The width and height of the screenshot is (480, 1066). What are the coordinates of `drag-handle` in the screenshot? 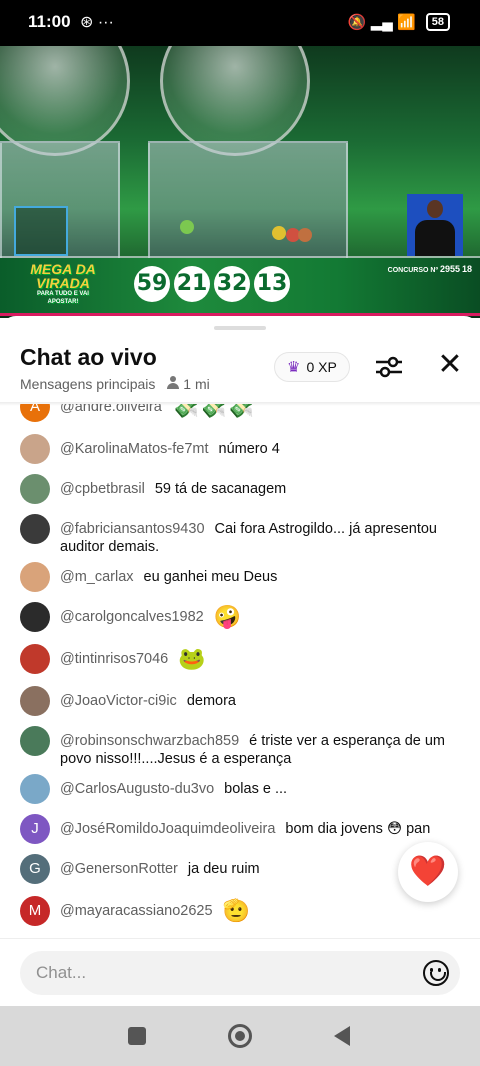 It's located at (240, 328).